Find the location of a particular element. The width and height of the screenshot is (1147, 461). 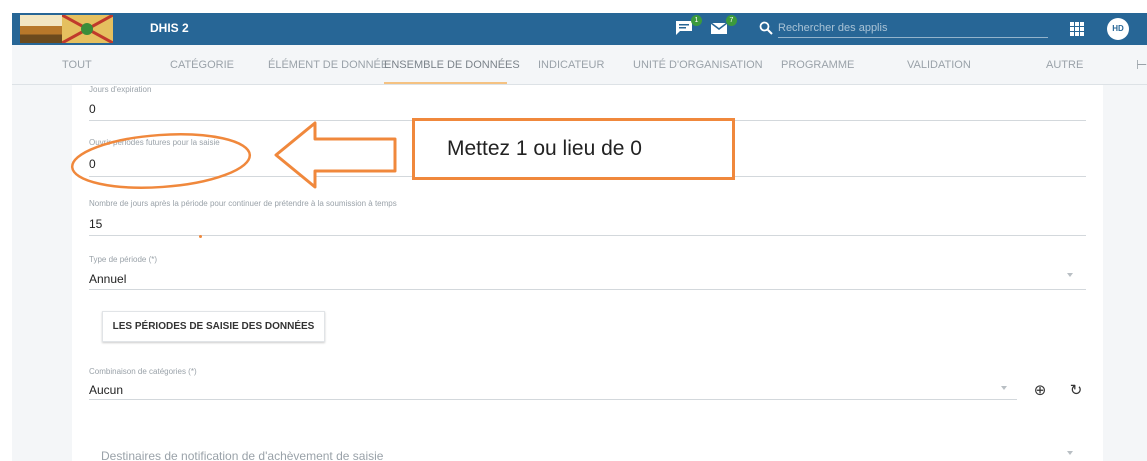

highlight-ellipse is located at coordinates (161, 161).